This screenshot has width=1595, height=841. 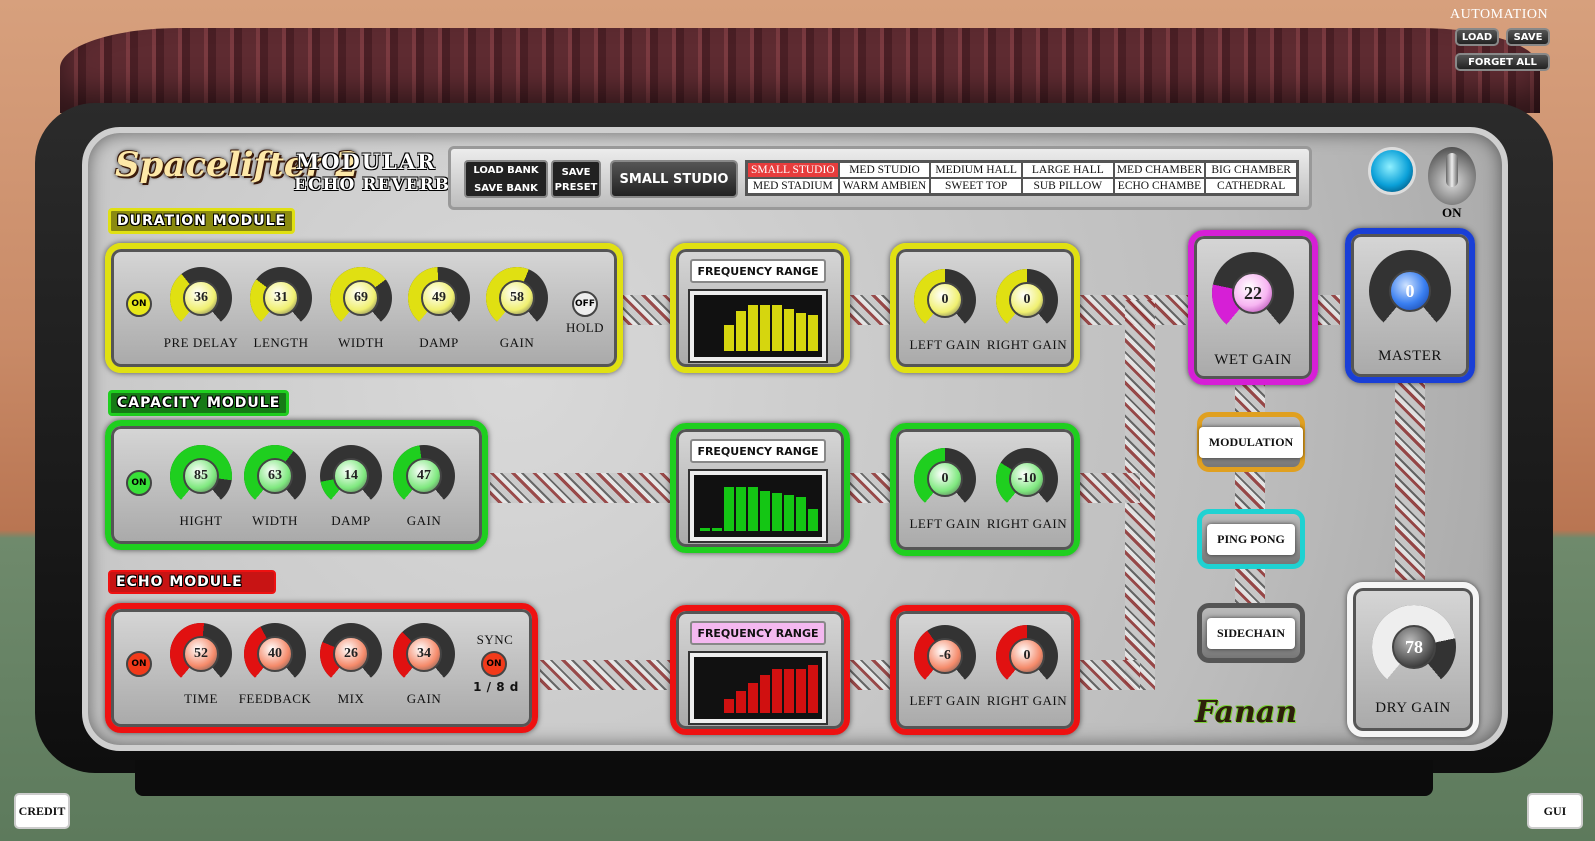 I want to click on ping-pong-button: PING PONG, so click(x=1251, y=539).